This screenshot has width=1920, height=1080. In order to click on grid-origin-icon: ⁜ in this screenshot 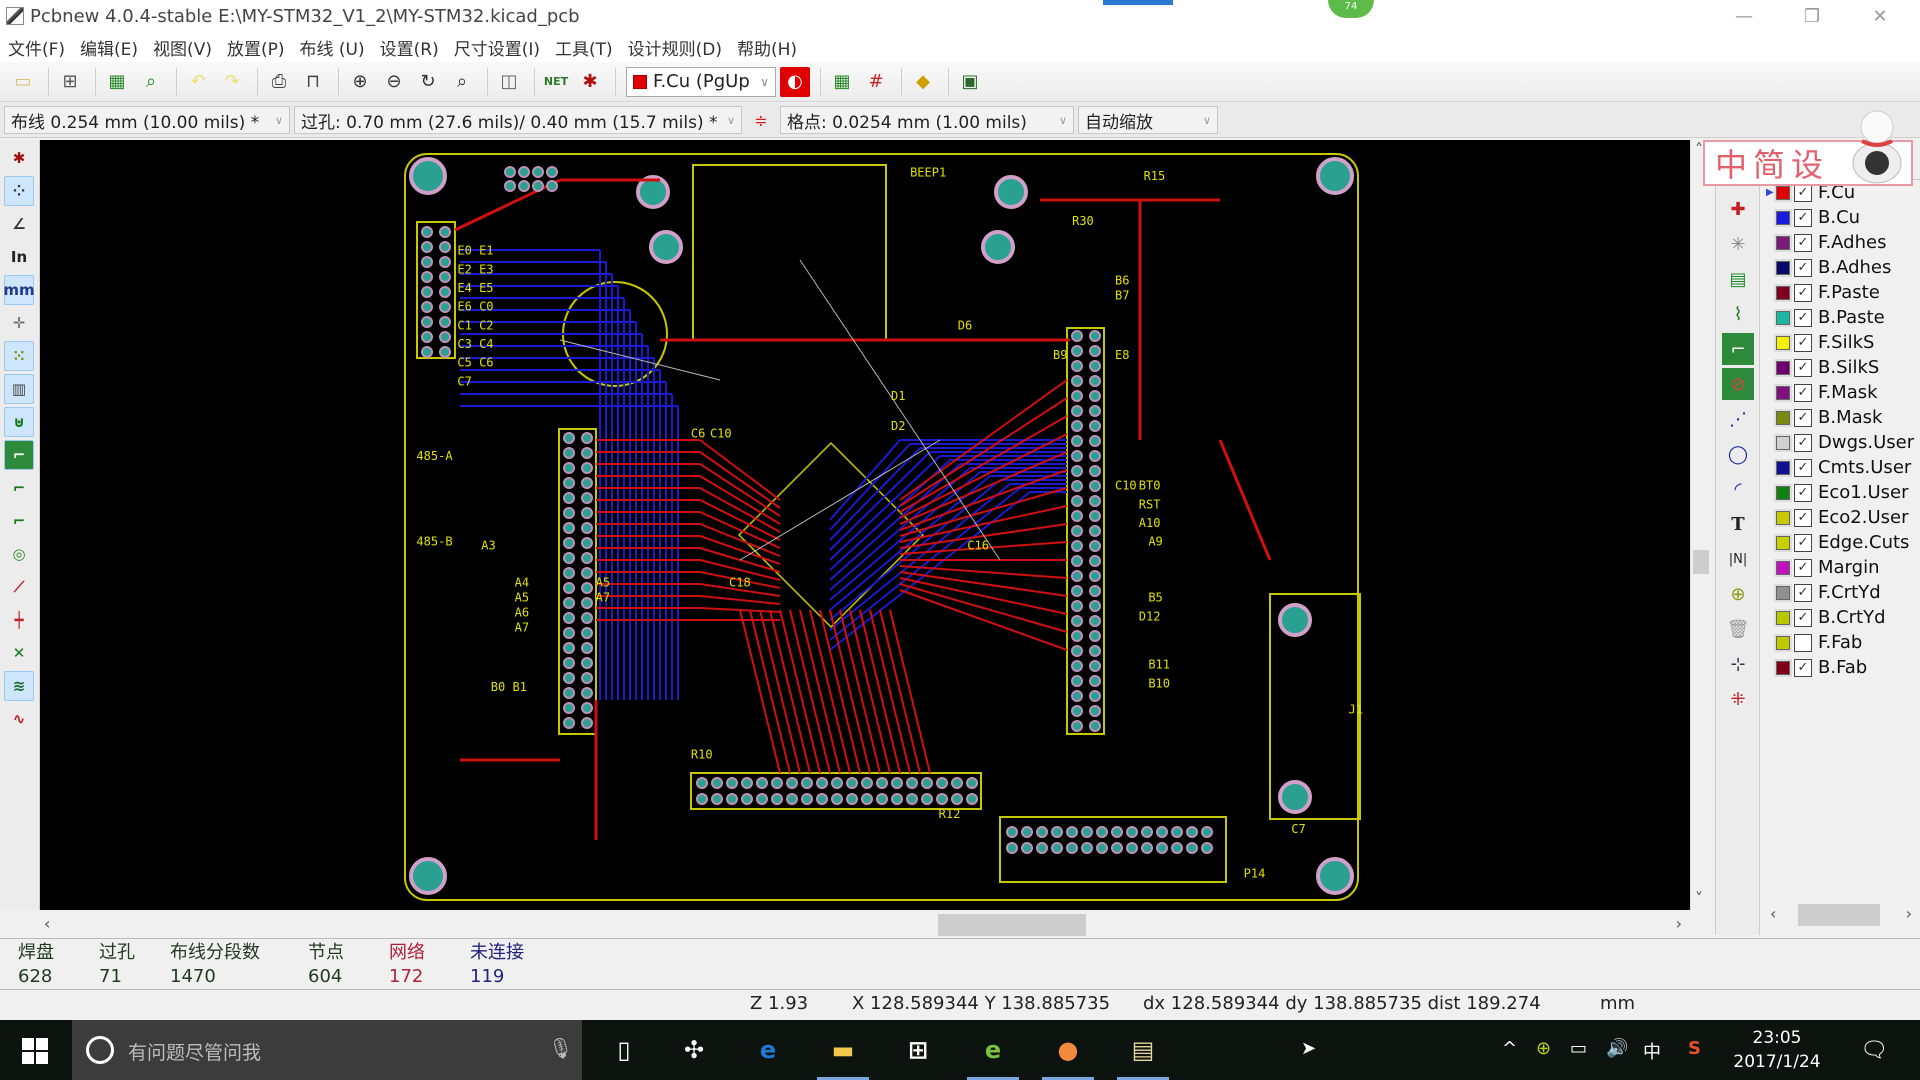, I will do `click(1738, 699)`.